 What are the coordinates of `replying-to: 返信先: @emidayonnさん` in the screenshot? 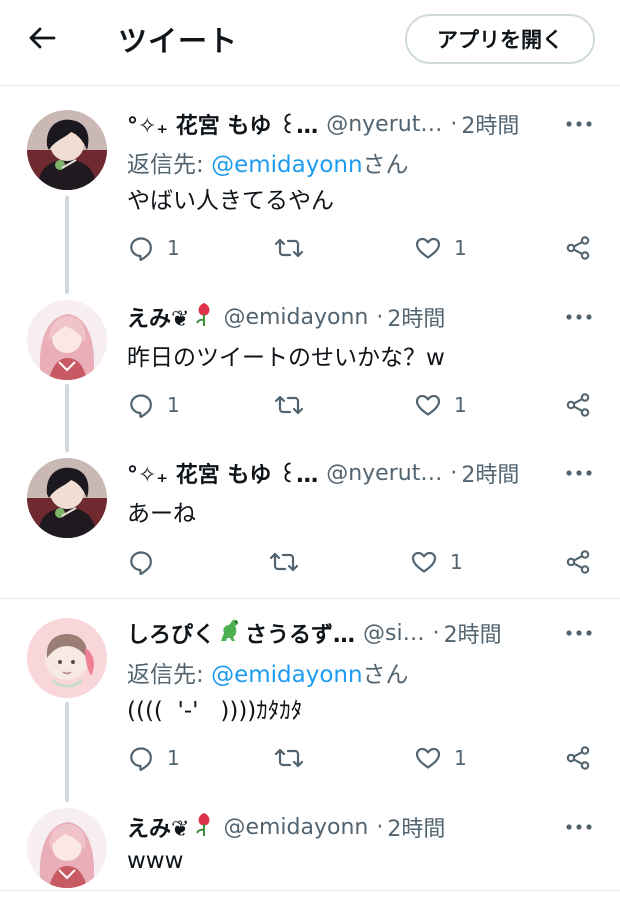 It's located at (268, 672).